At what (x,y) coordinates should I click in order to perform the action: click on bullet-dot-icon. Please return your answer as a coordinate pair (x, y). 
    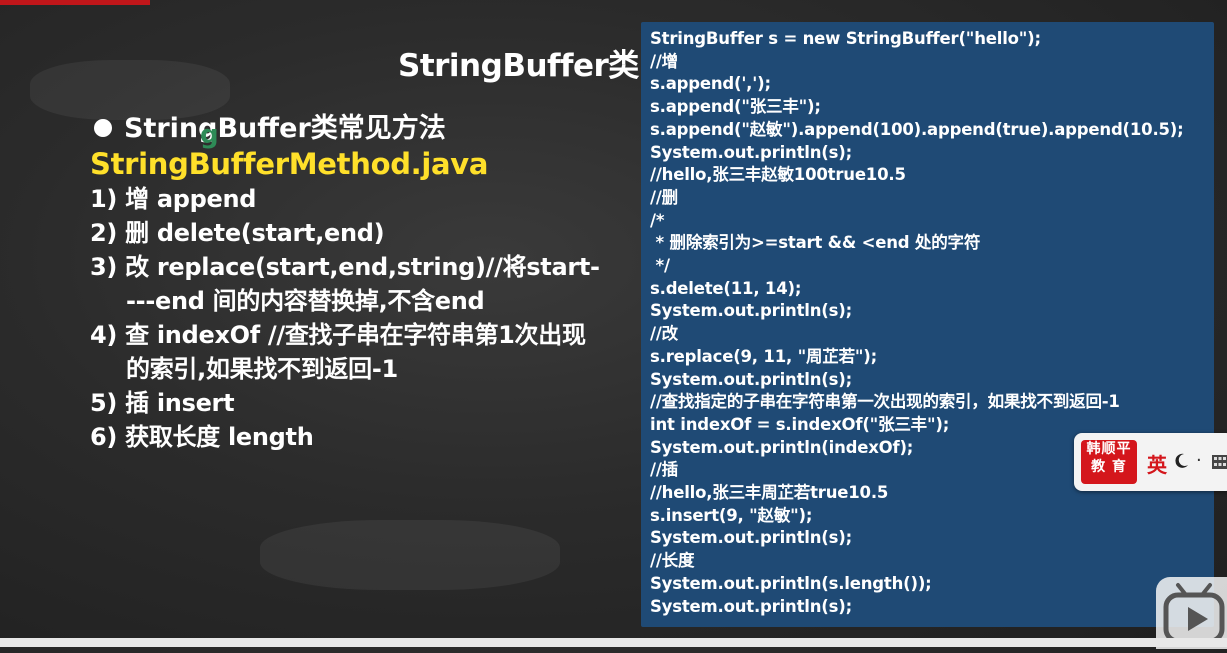
    Looking at the image, I should click on (103, 128).